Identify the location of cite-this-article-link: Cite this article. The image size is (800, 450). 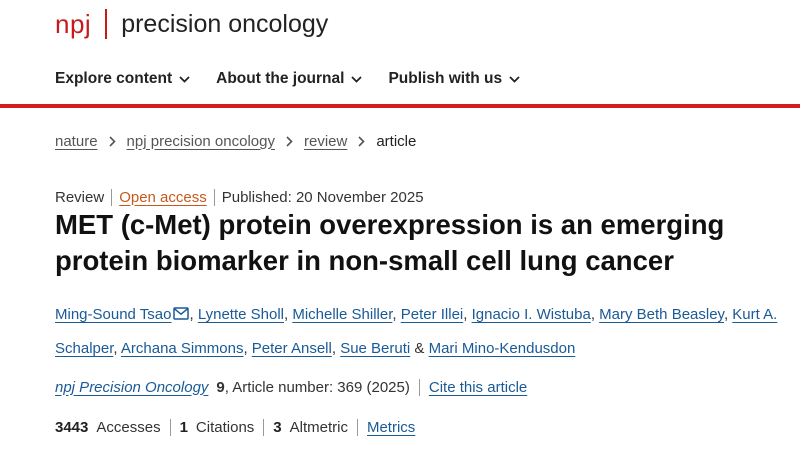
(478, 387).